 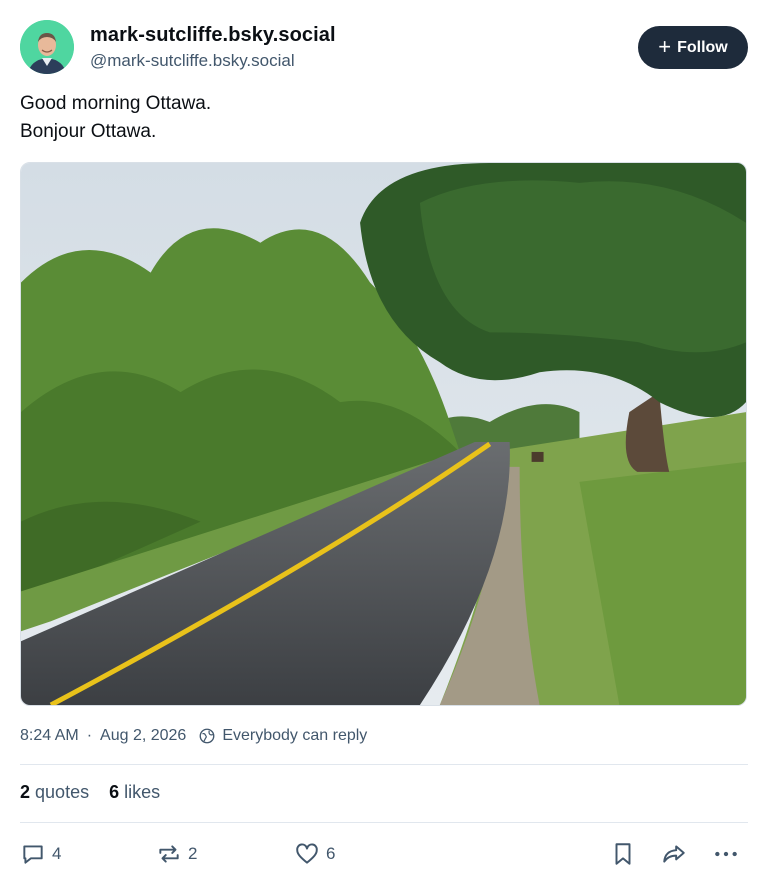 I want to click on like-button: 6, so click(x=314, y=854).